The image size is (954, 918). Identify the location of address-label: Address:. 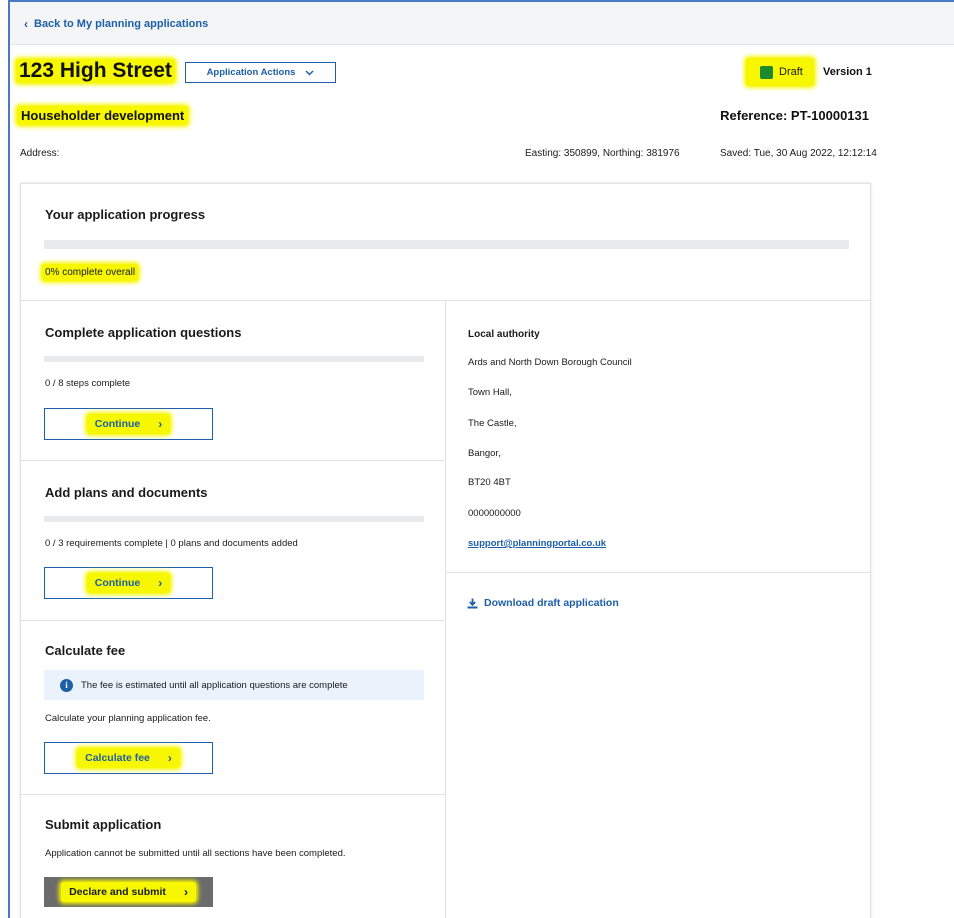
(40, 153).